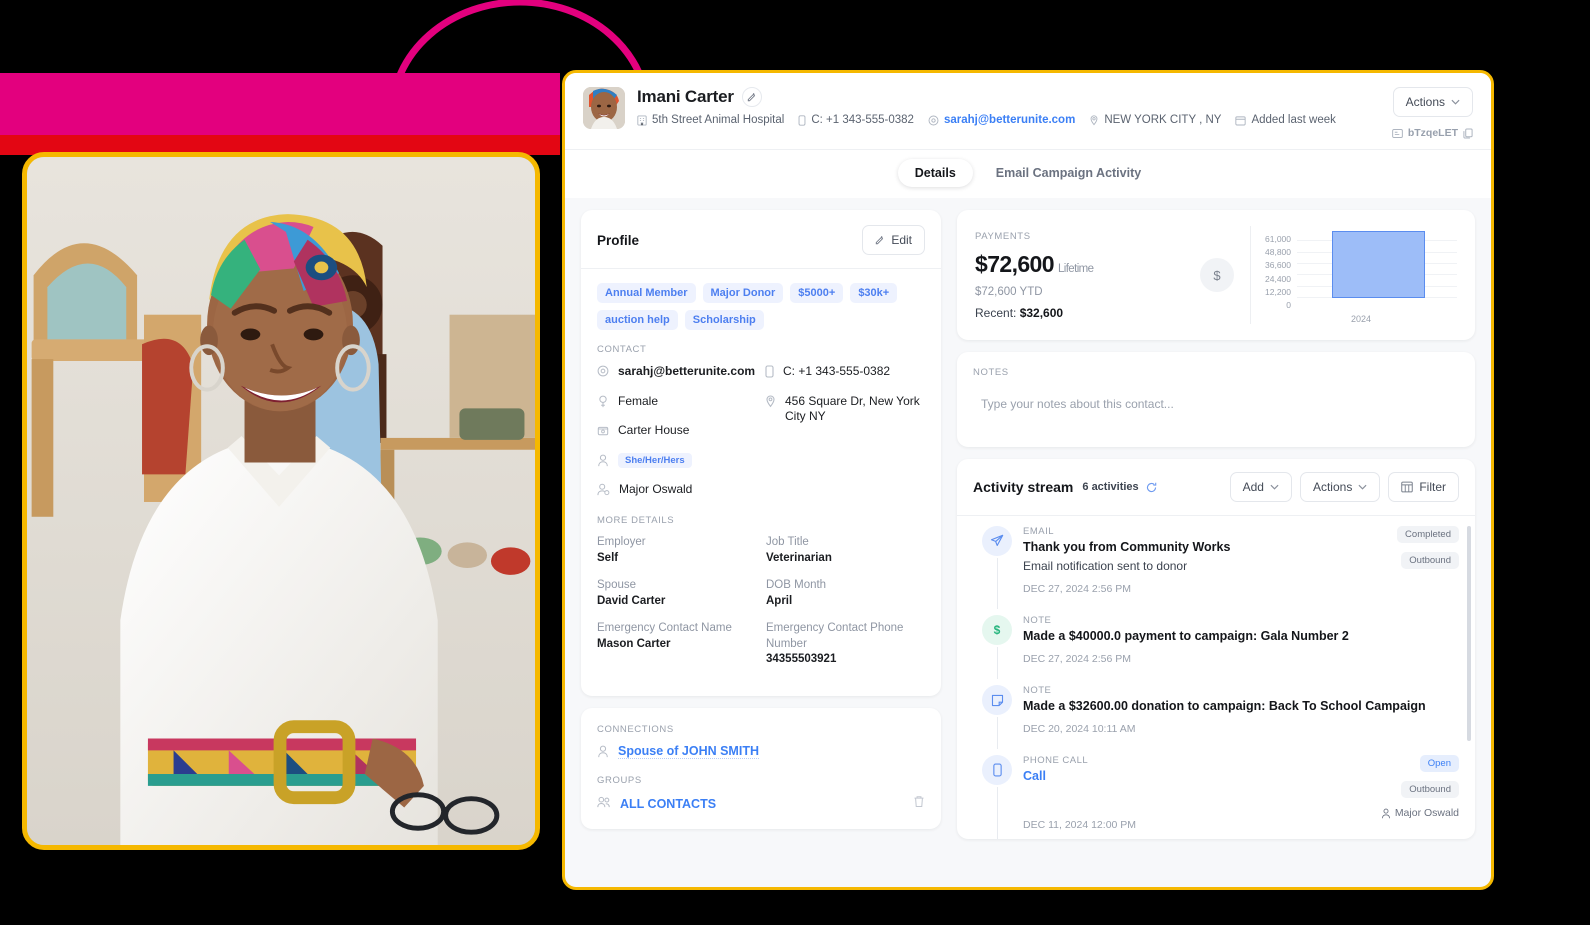  What do you see at coordinates (1127, 547) in the screenshot?
I see `activity-subject: Thank you from Community Works` at bounding box center [1127, 547].